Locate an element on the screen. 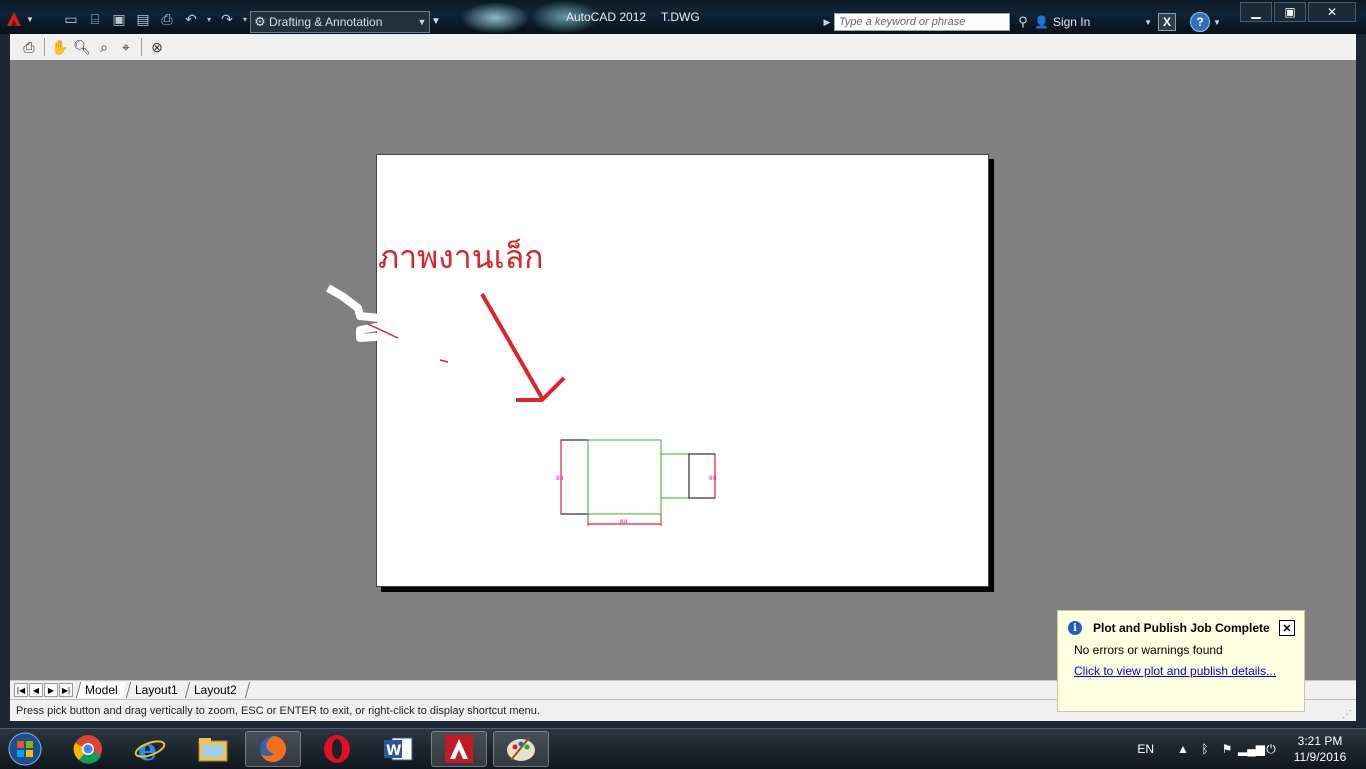 This screenshot has height=769, width=1366. firefox-icon is located at coordinates (273, 749).